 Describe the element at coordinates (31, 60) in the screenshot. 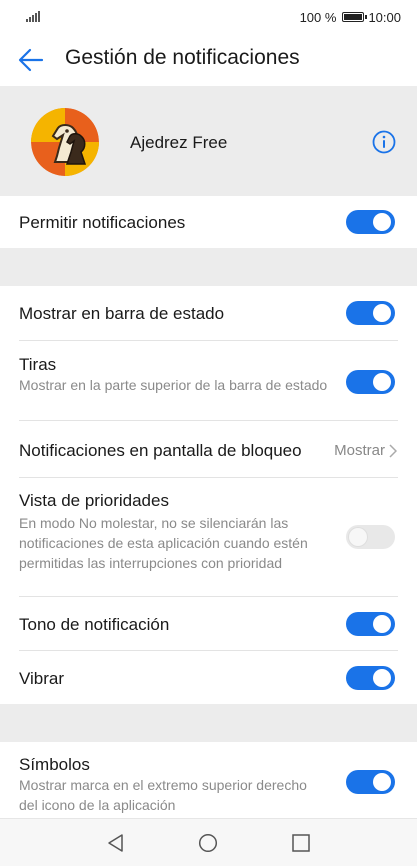

I see `back-arrow-icon` at that location.